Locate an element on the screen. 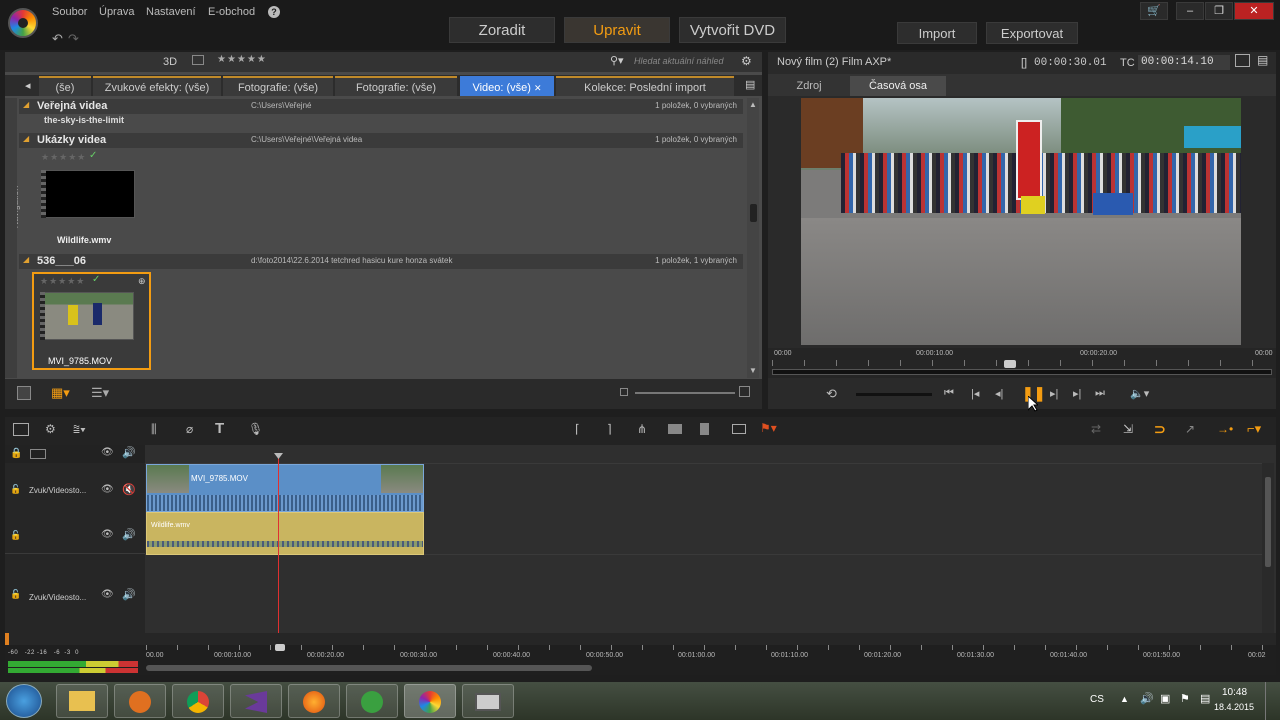 The width and height of the screenshot is (1280, 720). audio-clip: Wildlife.wmv is located at coordinates (285, 533).